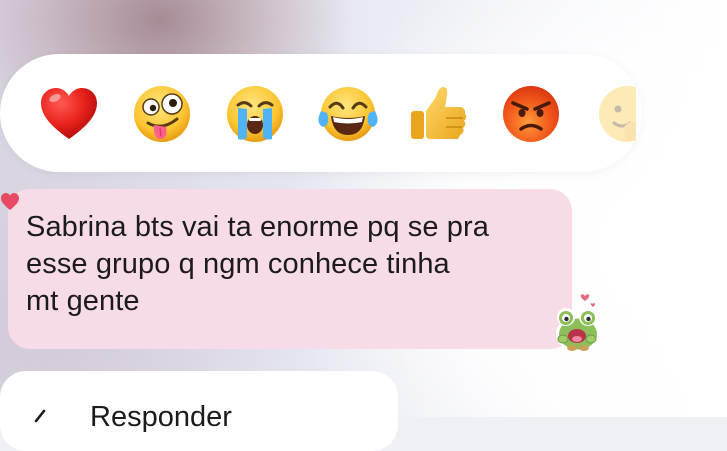 The height and width of the screenshot is (451, 727). What do you see at coordinates (439, 114) in the screenshot?
I see `thumbs-up-icon` at bounding box center [439, 114].